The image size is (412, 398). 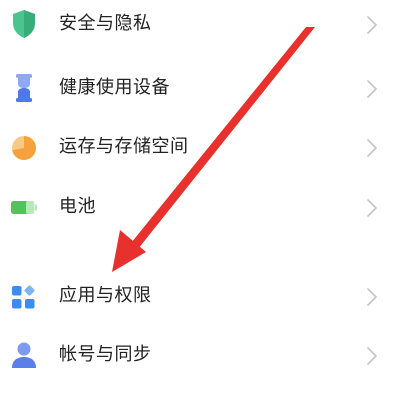 I want to click on settings-item-security-privacy: 安全与隐私, so click(x=206, y=28).